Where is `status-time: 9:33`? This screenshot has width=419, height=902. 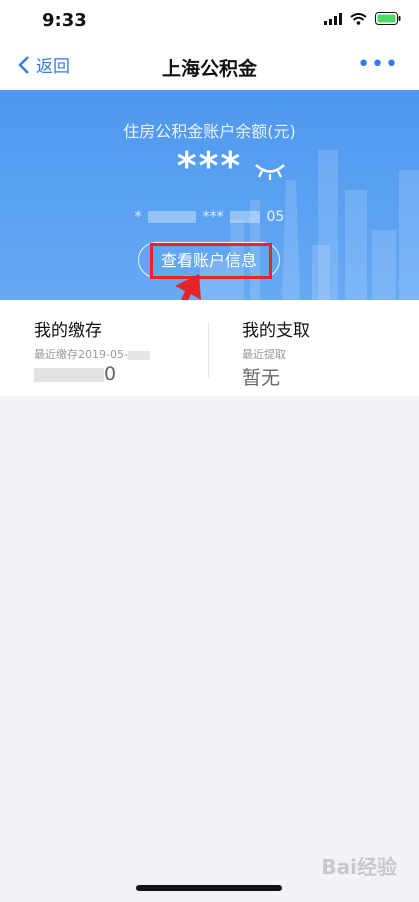
status-time: 9:33 is located at coordinates (64, 20).